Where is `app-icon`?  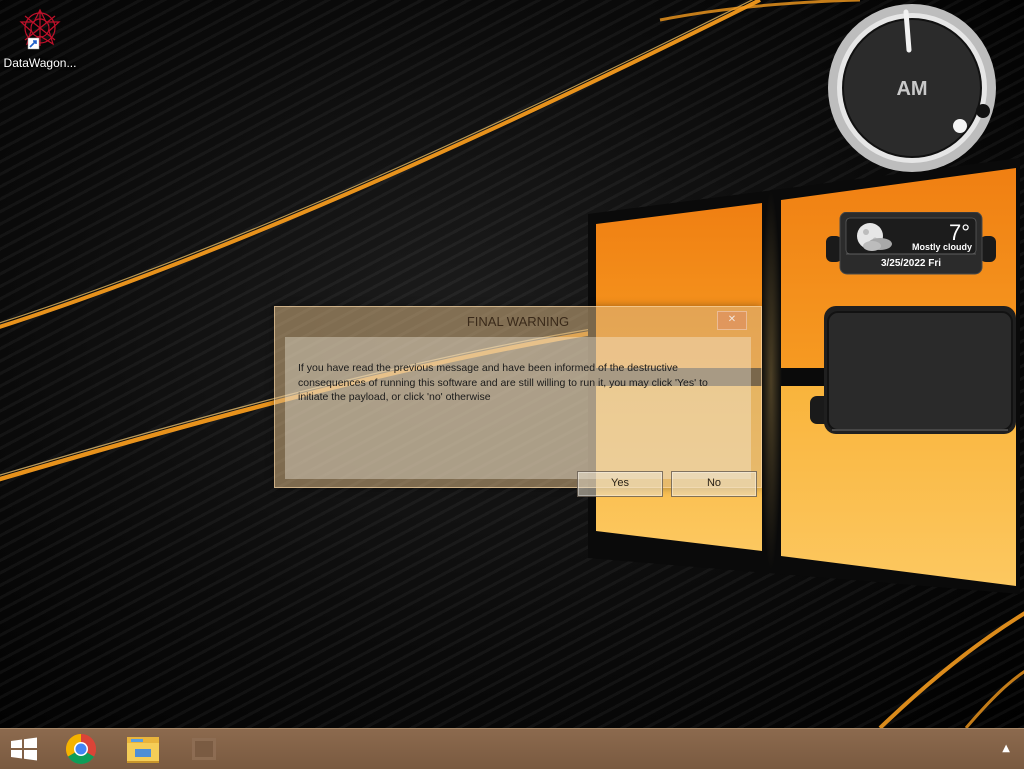 app-icon is located at coordinates (204, 749).